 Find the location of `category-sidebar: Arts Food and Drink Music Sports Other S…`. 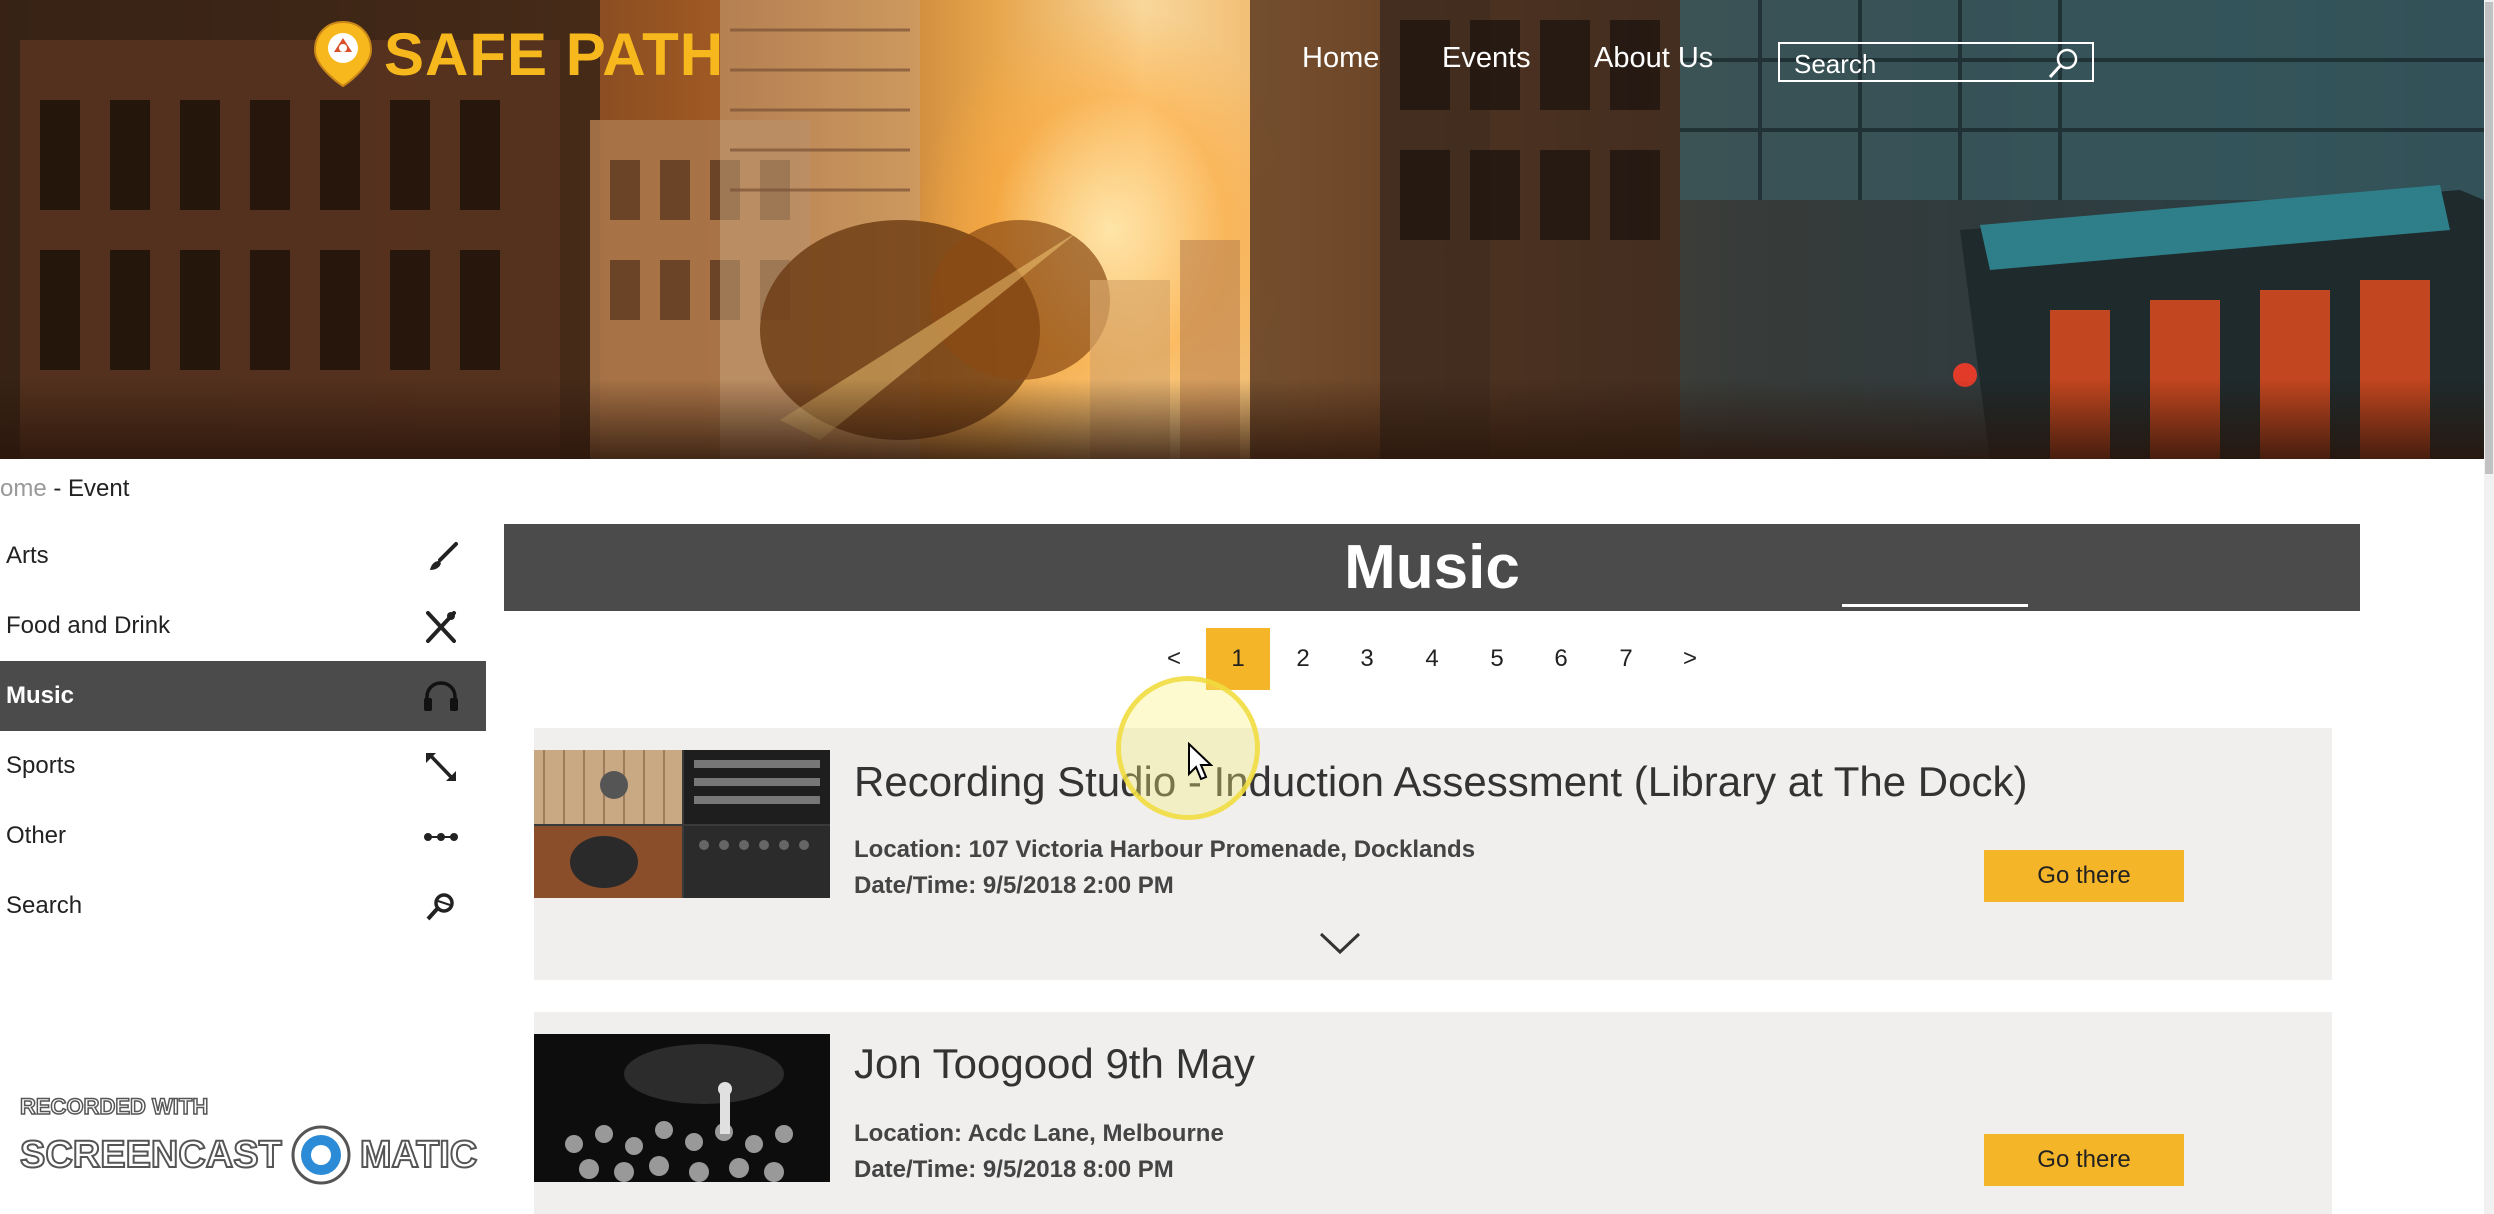

category-sidebar: Arts Food and Drink Music Sports Other S… is located at coordinates (243, 731).